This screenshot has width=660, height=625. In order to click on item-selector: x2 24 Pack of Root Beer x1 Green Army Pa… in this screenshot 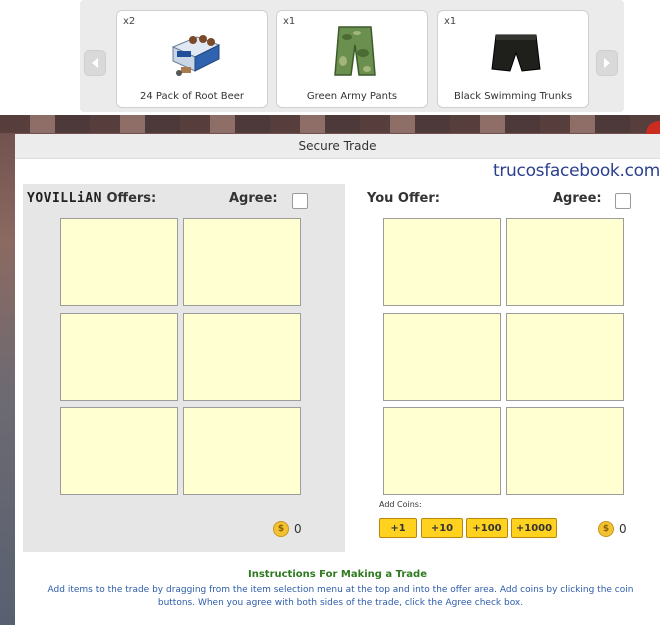, I will do `click(352, 56)`.